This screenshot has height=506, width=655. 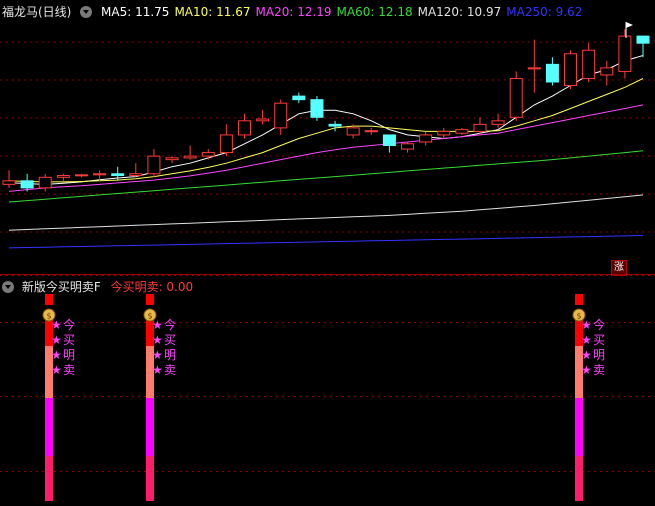 What do you see at coordinates (58, 397) in the screenshot?
I see `signal-bar-0: $★ 今★ 买★ 明★ 卖` at bounding box center [58, 397].